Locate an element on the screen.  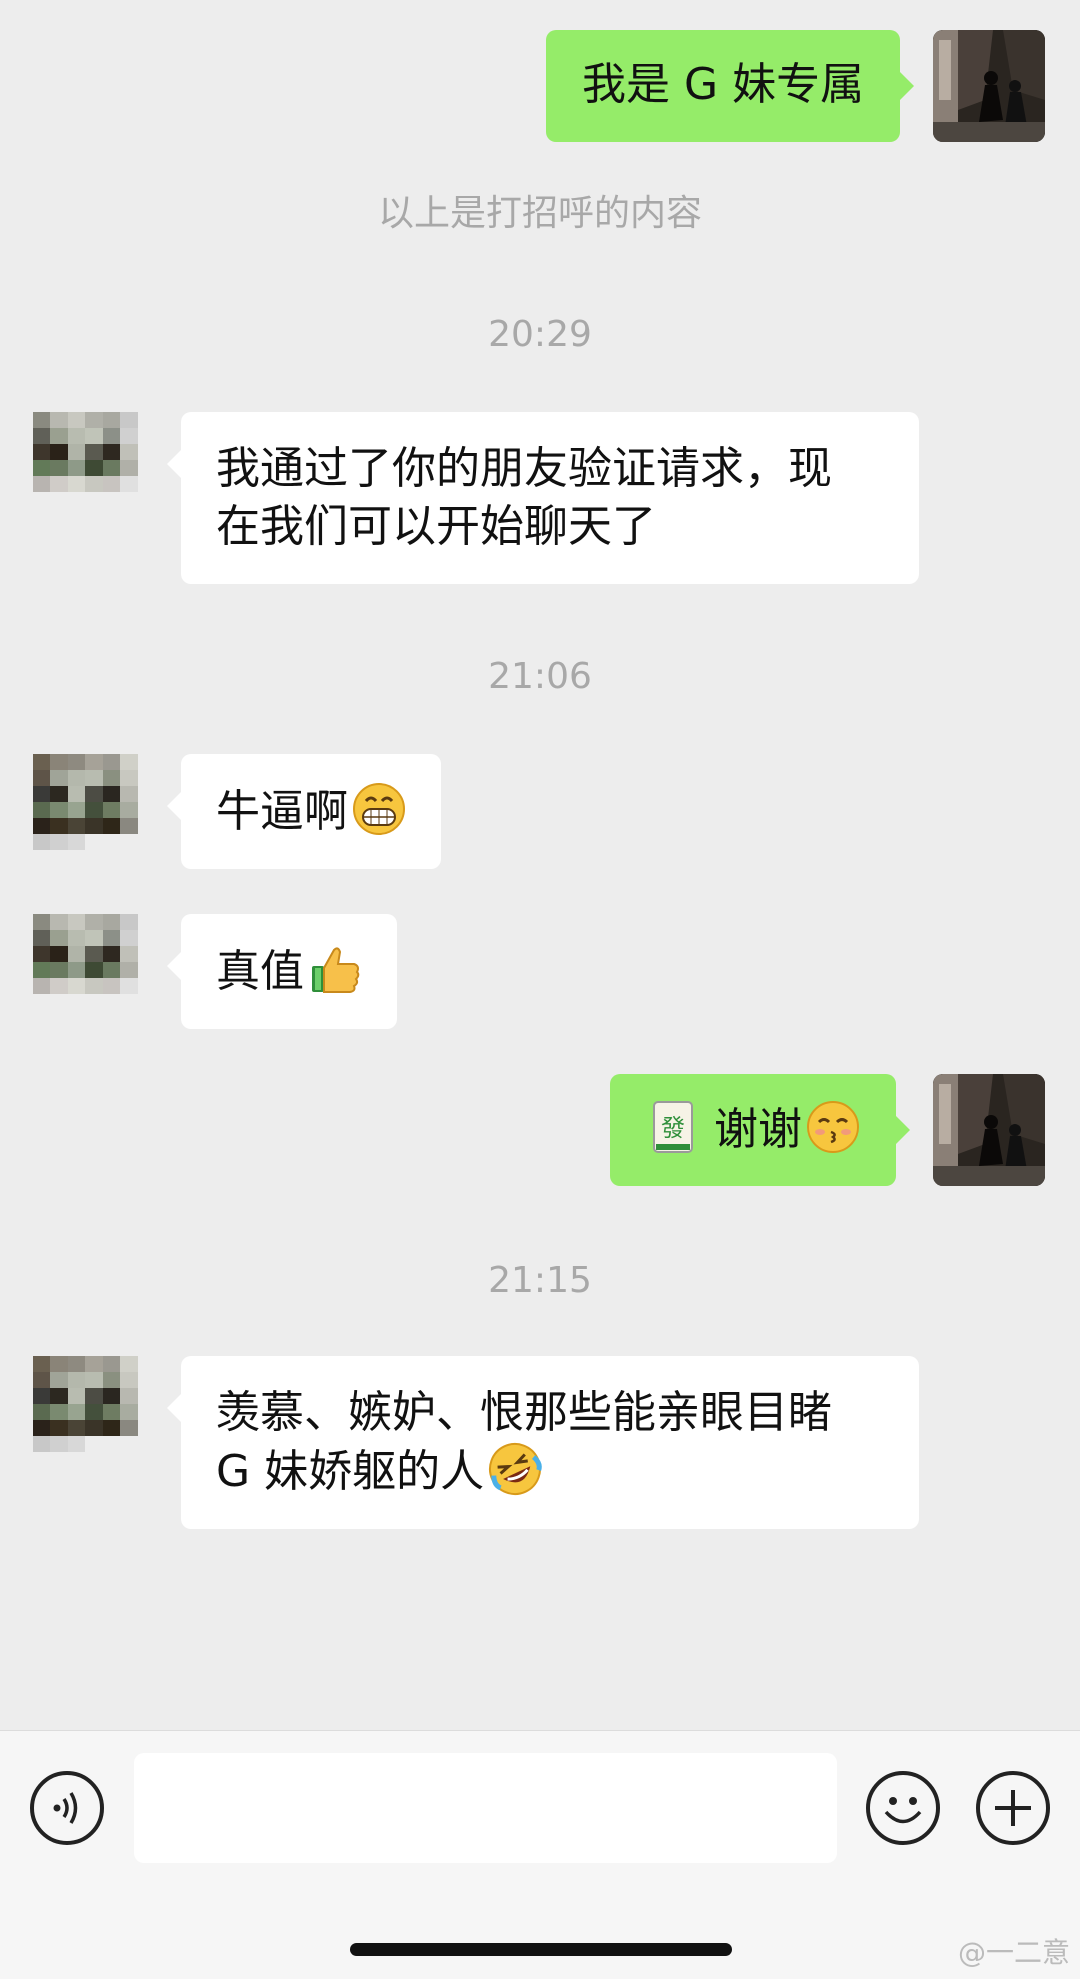
composer-bar: @一二意 is located at coordinates (540, 1854).